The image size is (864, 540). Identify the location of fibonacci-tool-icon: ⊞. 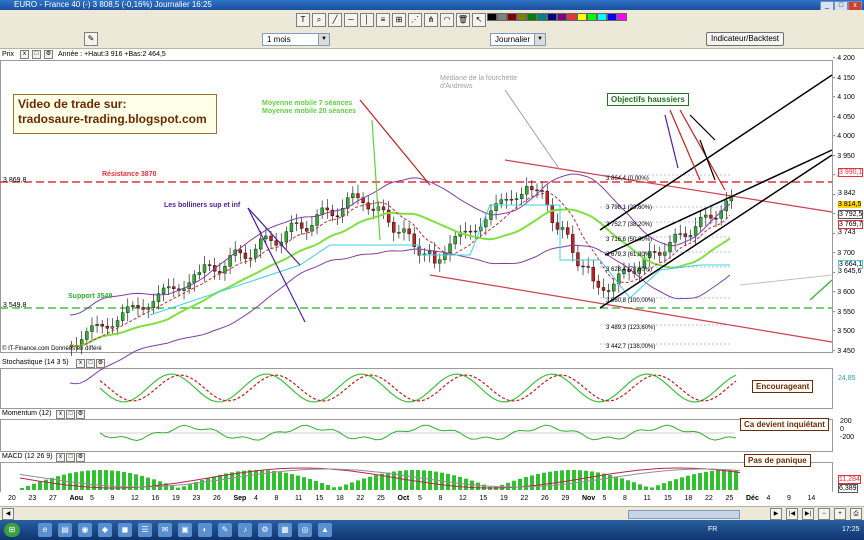
(399, 20).